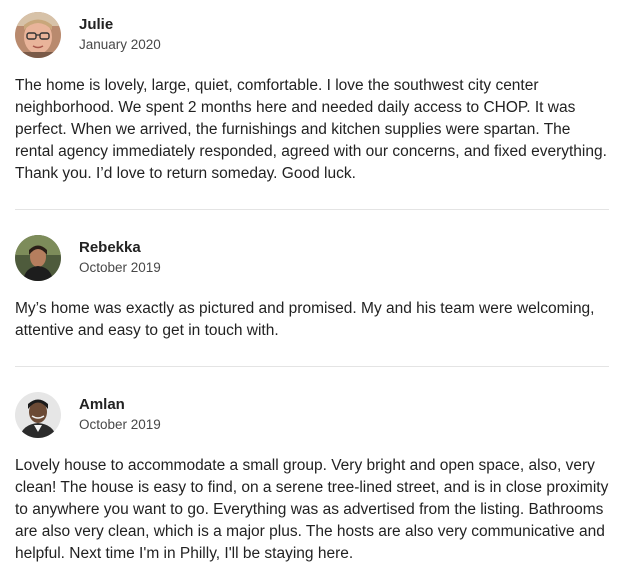  I want to click on review-date: January 2020, so click(120, 44).